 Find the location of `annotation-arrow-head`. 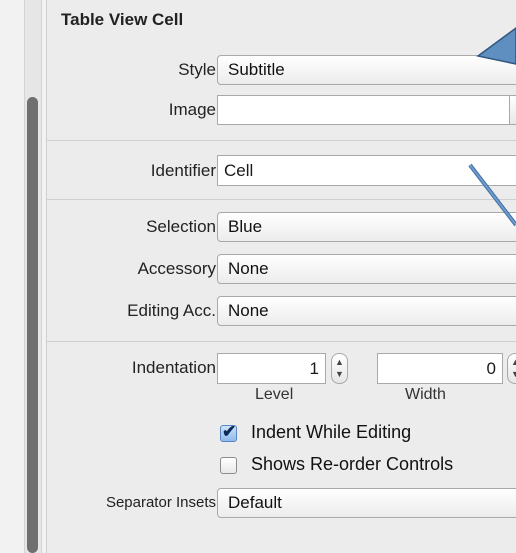

annotation-arrow-head is located at coordinates (496, 46).